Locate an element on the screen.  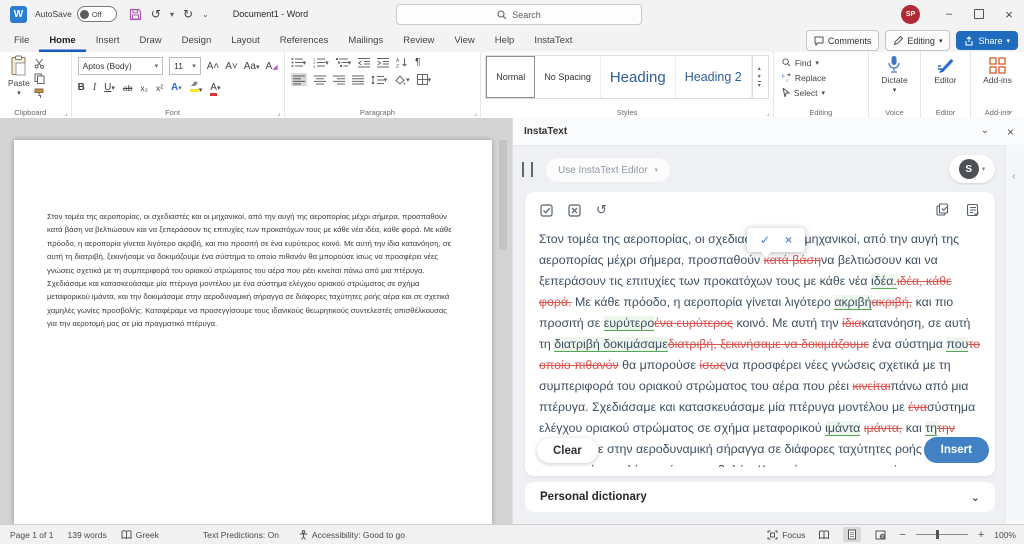
grow-font-button: A˄ is located at coordinates (213, 66).